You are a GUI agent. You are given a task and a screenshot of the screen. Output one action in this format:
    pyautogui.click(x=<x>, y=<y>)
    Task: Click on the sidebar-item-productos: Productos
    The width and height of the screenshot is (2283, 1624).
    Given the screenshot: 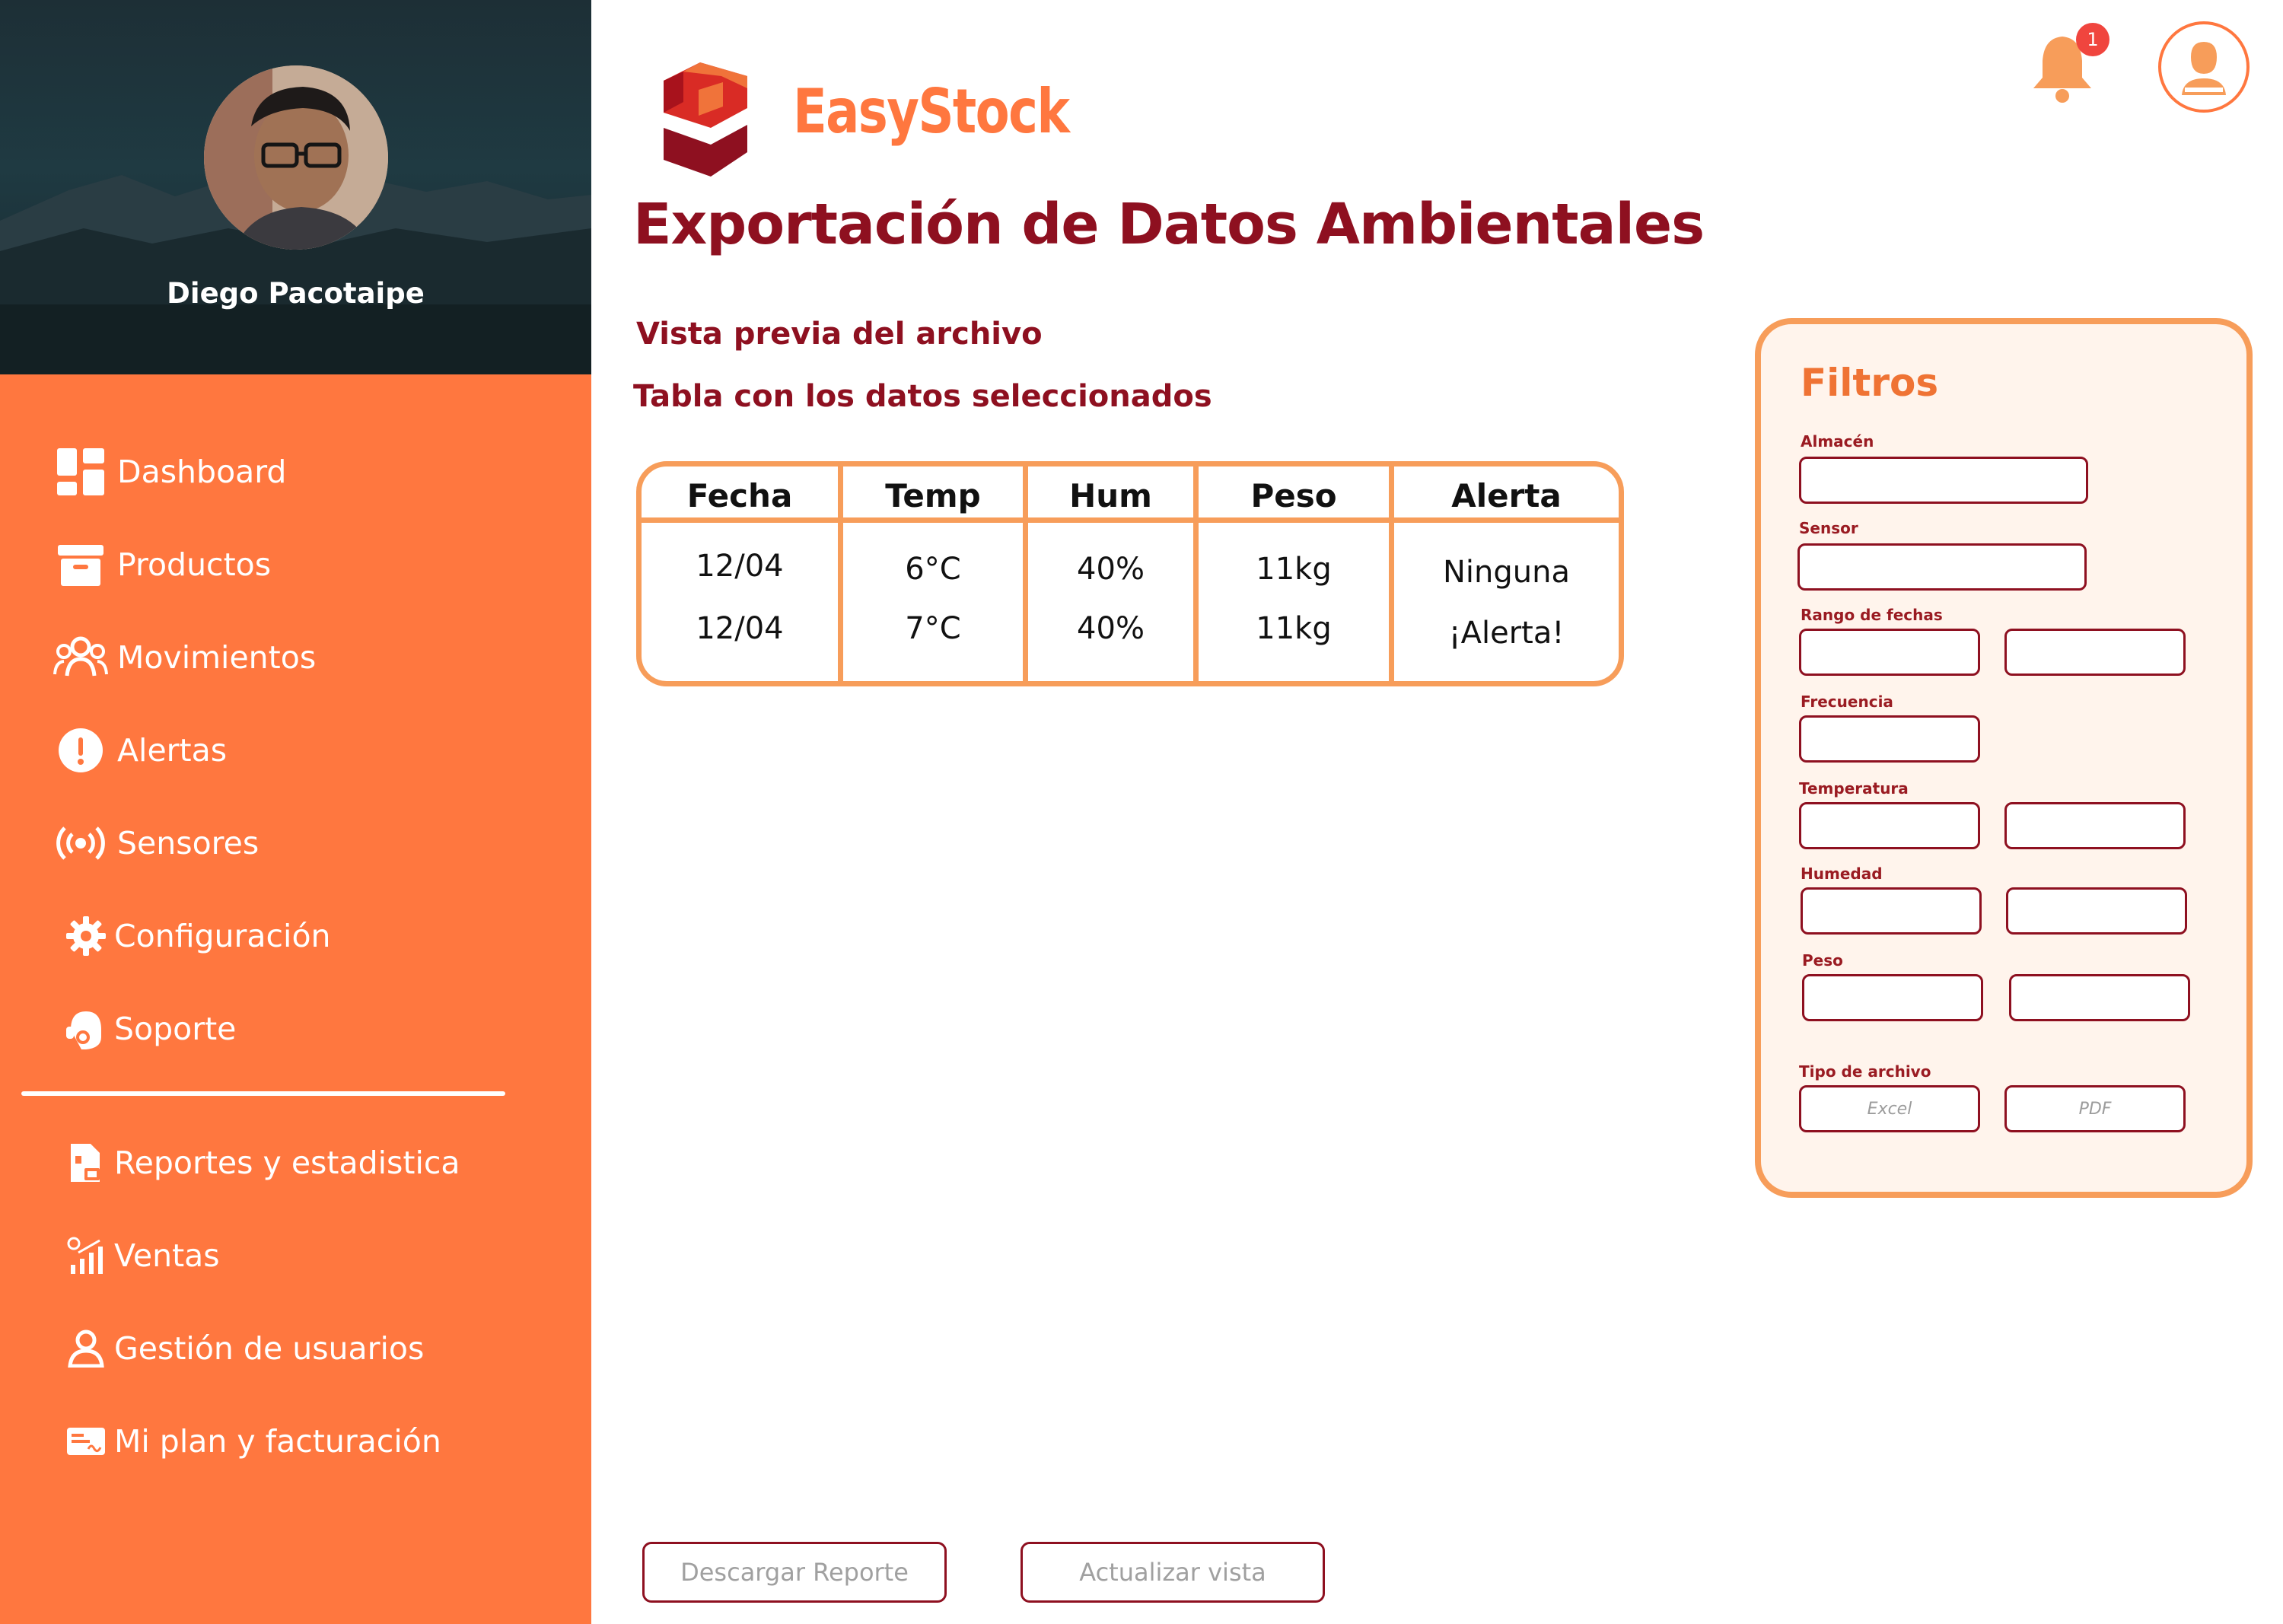 What is the action you would take?
    pyautogui.click(x=162, y=564)
    